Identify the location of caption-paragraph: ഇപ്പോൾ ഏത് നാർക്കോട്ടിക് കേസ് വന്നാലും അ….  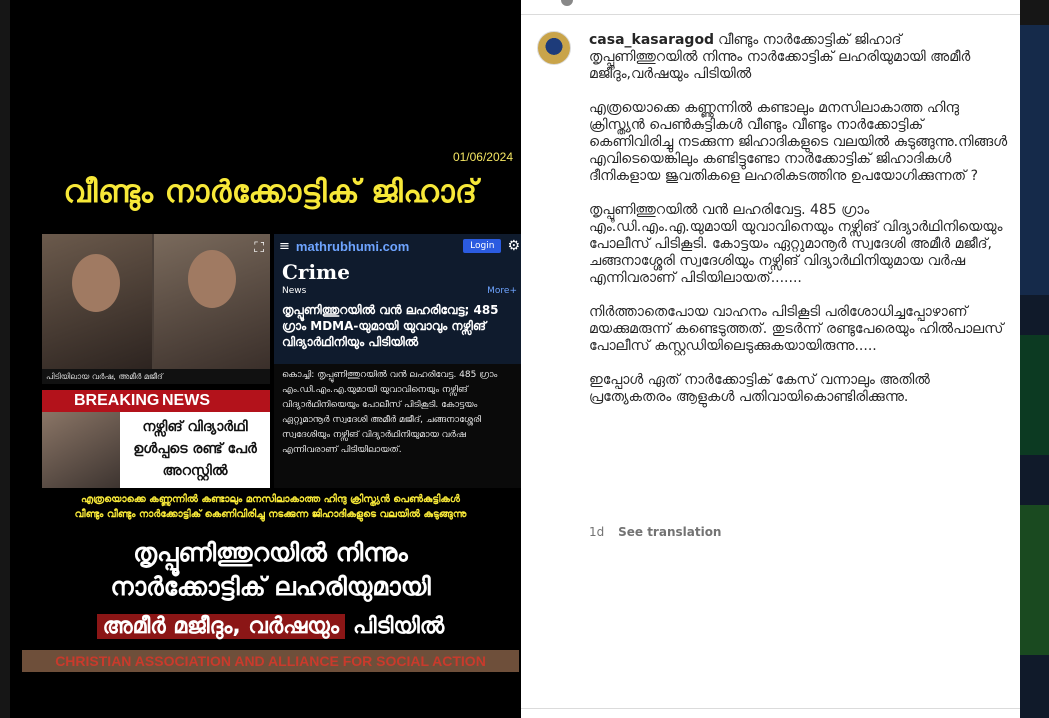
(759, 388).